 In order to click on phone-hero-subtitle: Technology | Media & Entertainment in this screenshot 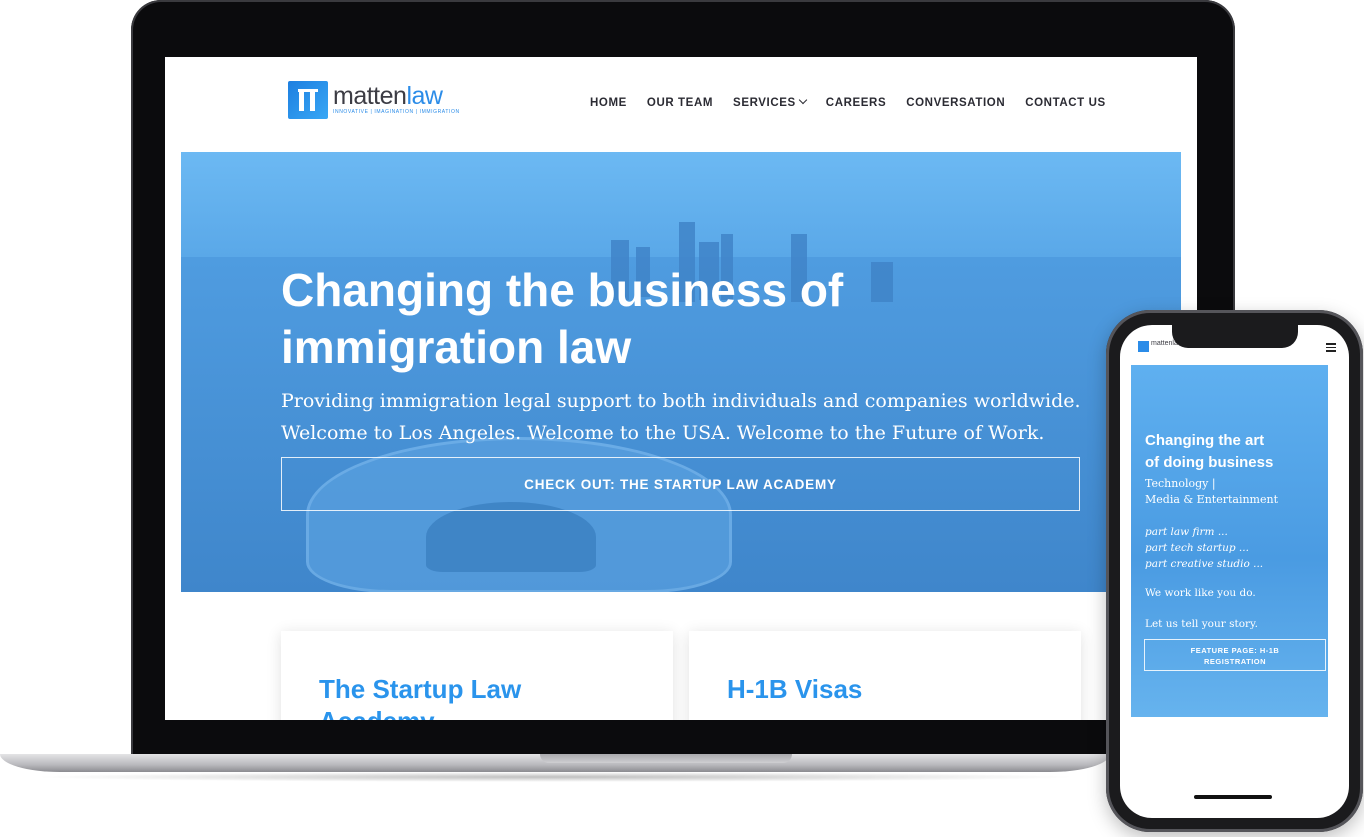, I will do `click(1212, 491)`.